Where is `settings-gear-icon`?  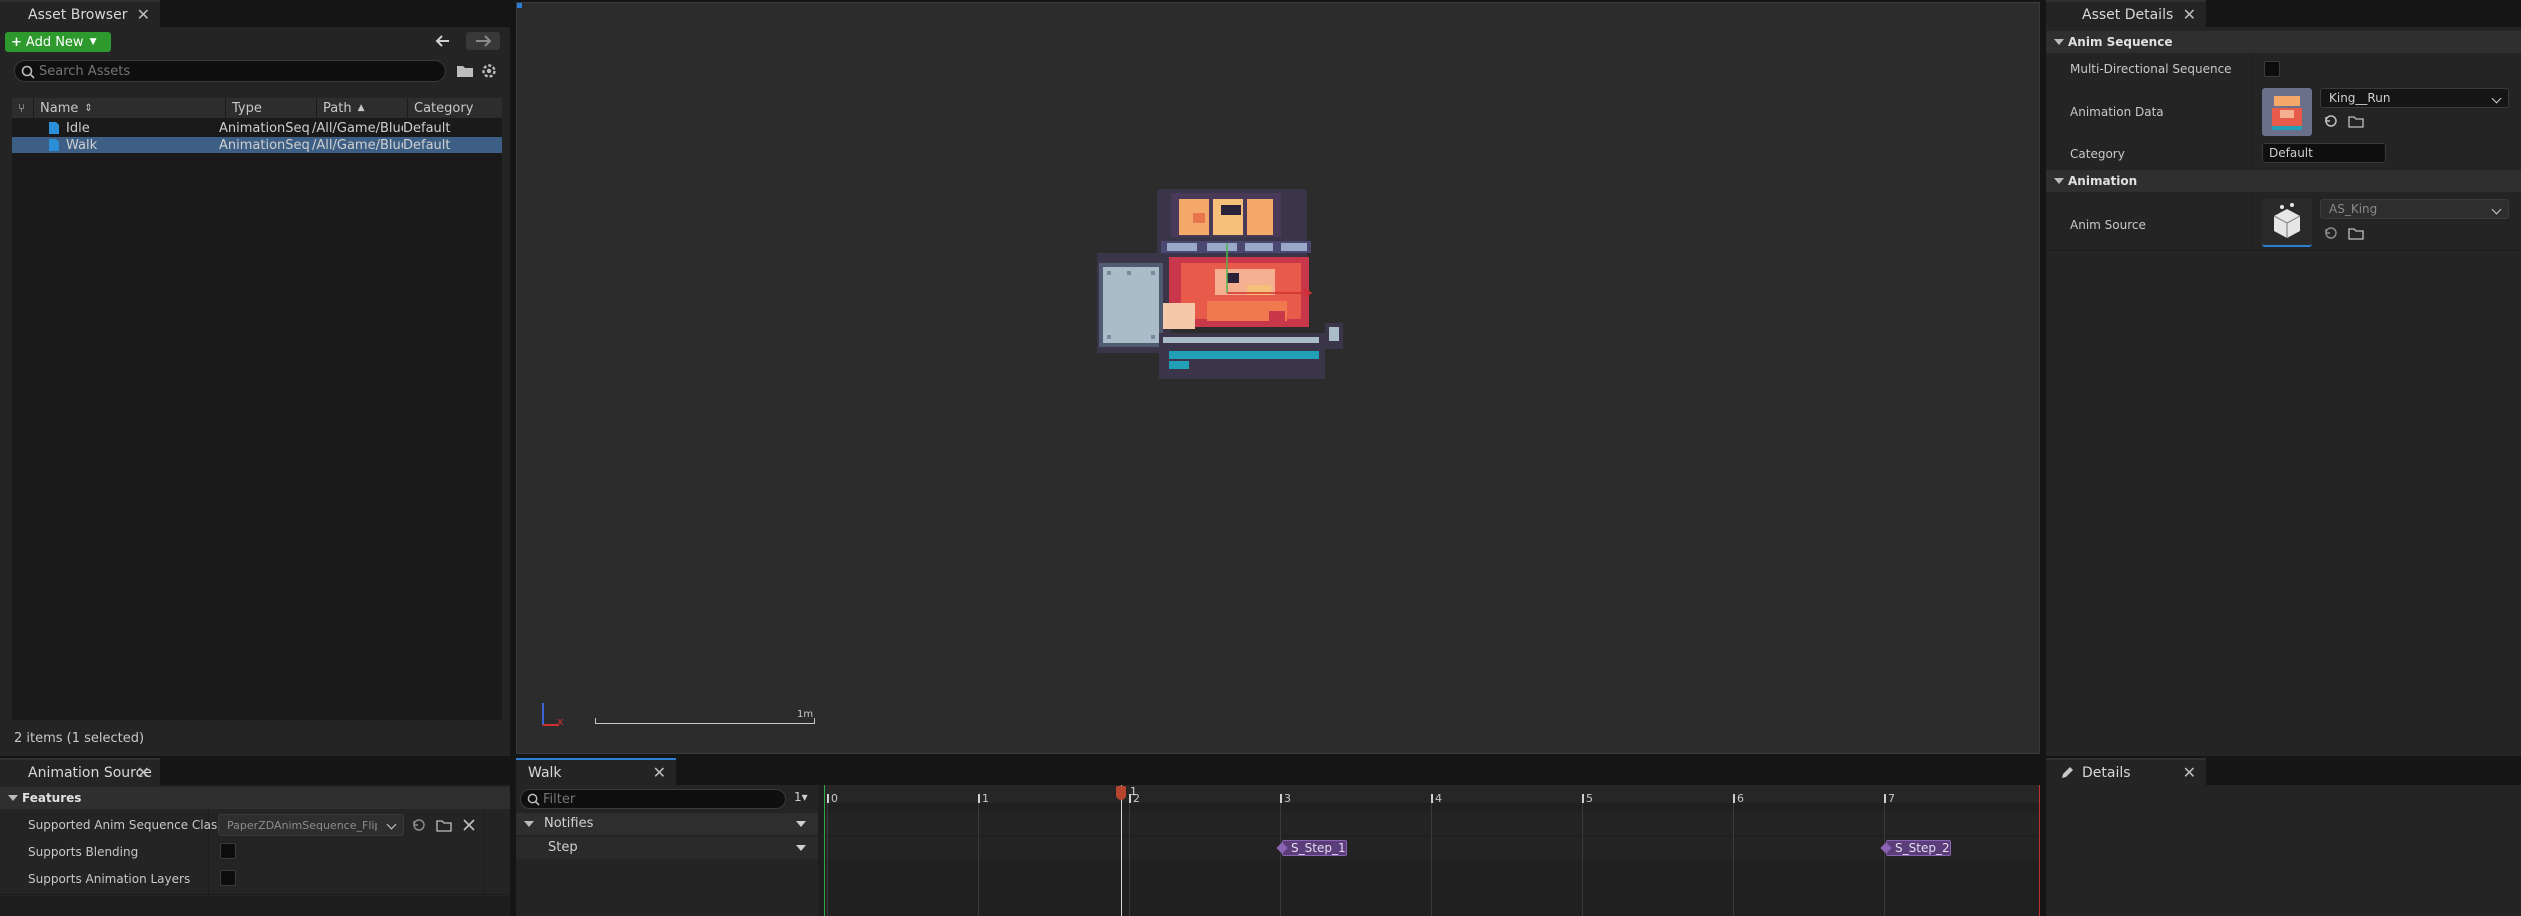
settings-gear-icon is located at coordinates (489, 71).